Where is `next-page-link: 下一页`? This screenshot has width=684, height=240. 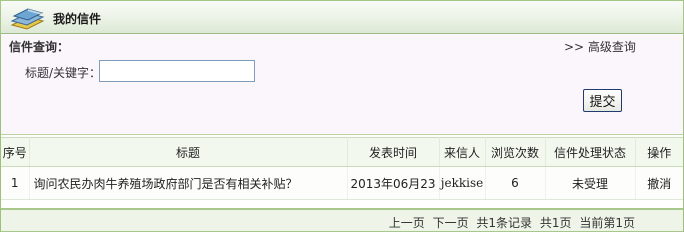 next-page-link: 下一页 is located at coordinates (451, 223).